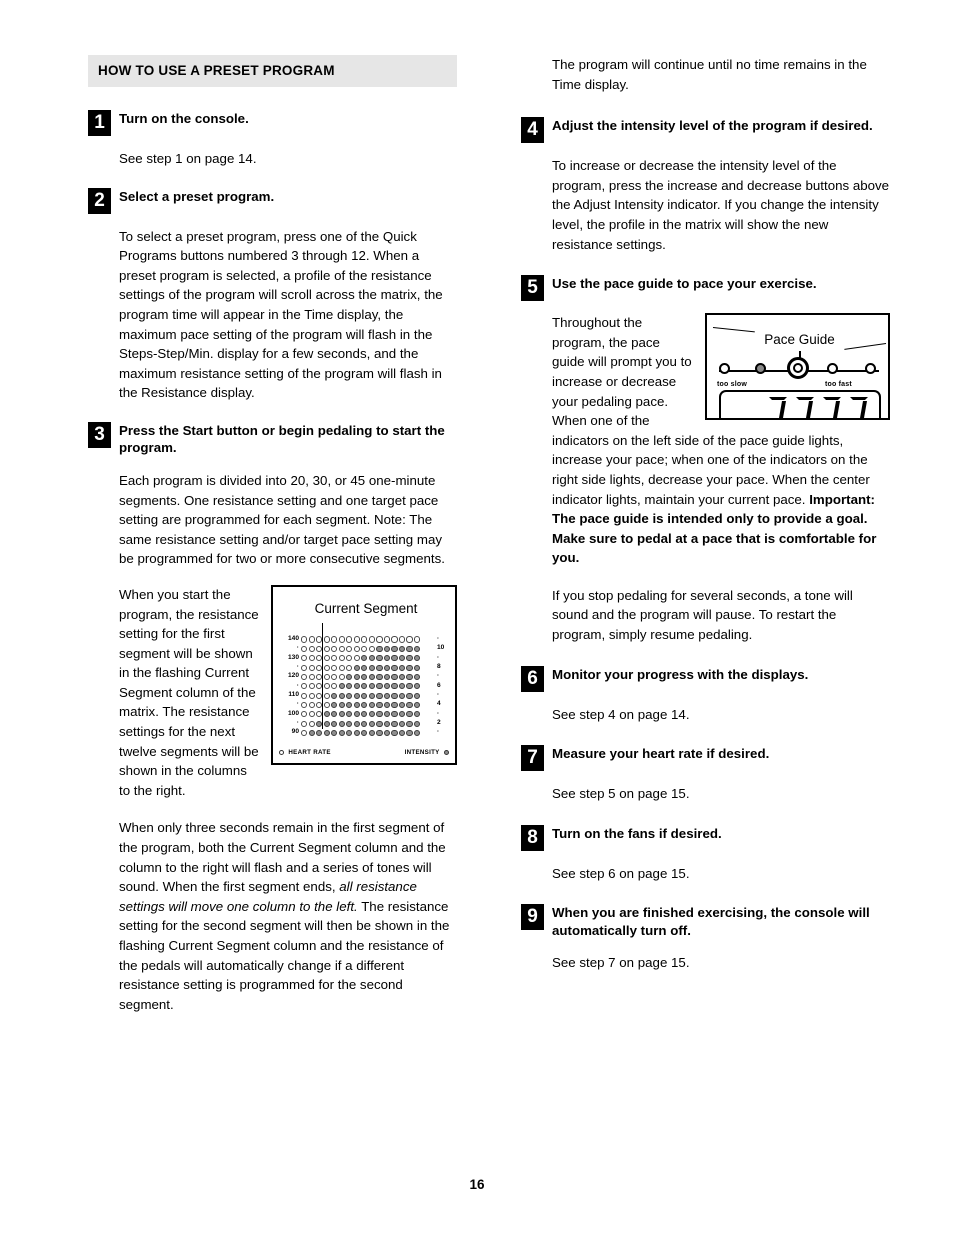 The image size is (954, 1235). Describe the element at coordinates (439, 666) in the screenshot. I see `axis-tick: 8` at that location.